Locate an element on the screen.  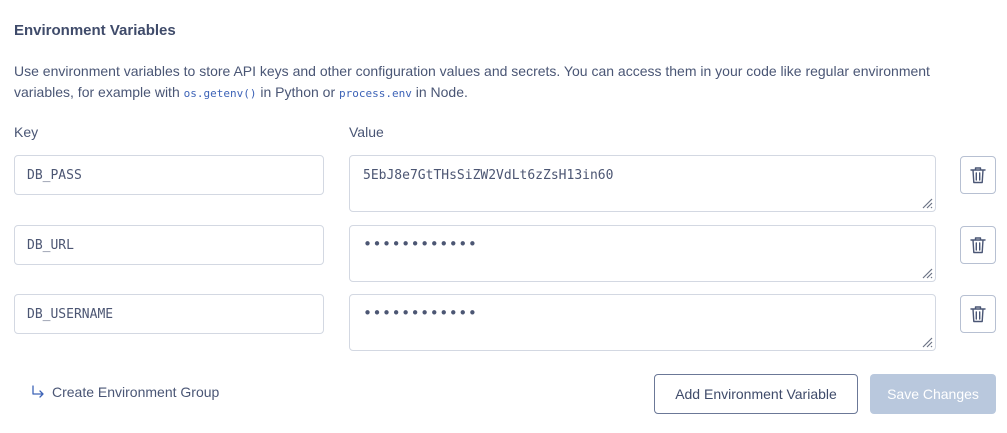
description-text-3: in Node. is located at coordinates (439, 92).